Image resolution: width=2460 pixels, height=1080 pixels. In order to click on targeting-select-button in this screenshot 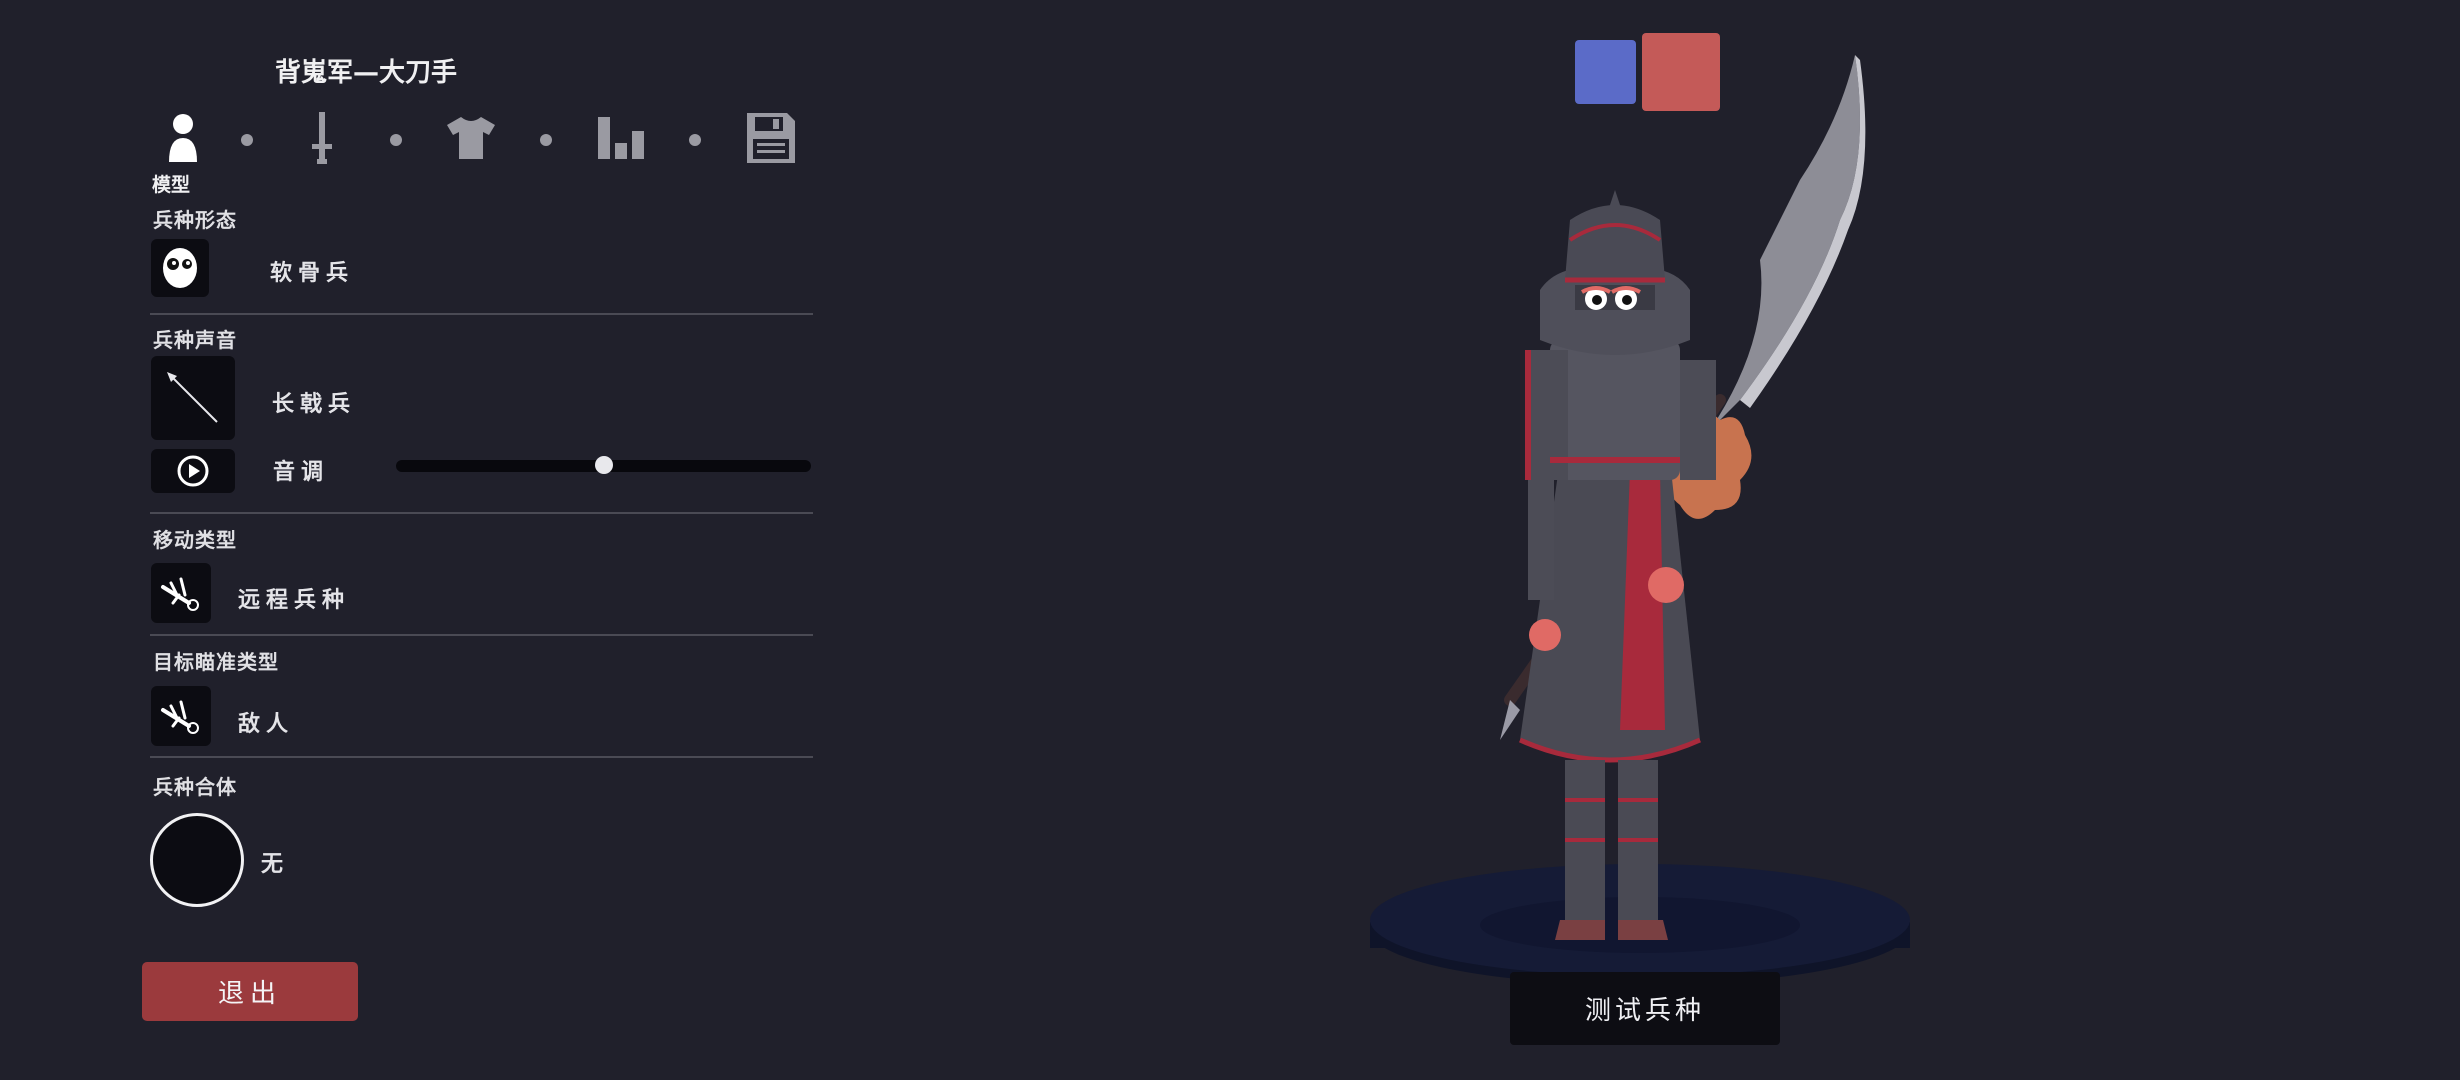, I will do `click(181, 716)`.